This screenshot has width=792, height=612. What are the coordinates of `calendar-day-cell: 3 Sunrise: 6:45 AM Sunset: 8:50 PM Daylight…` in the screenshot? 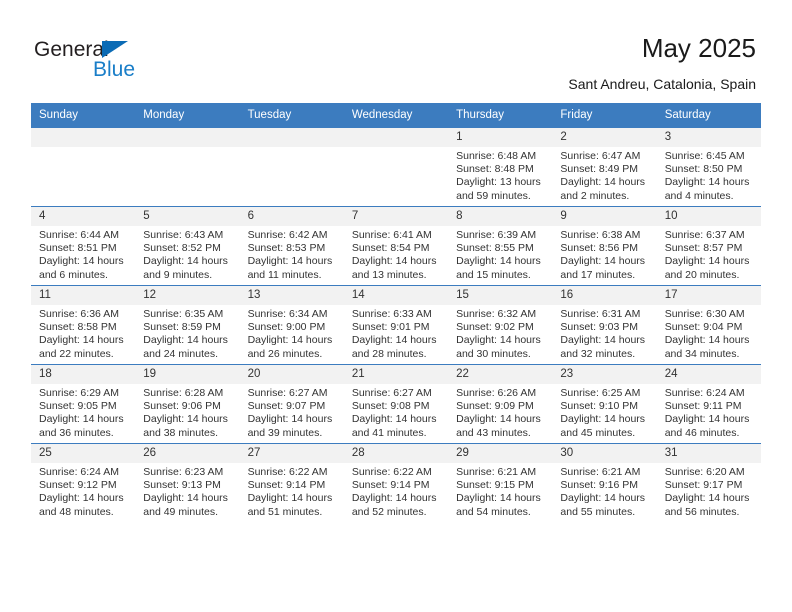 It's located at (708, 167).